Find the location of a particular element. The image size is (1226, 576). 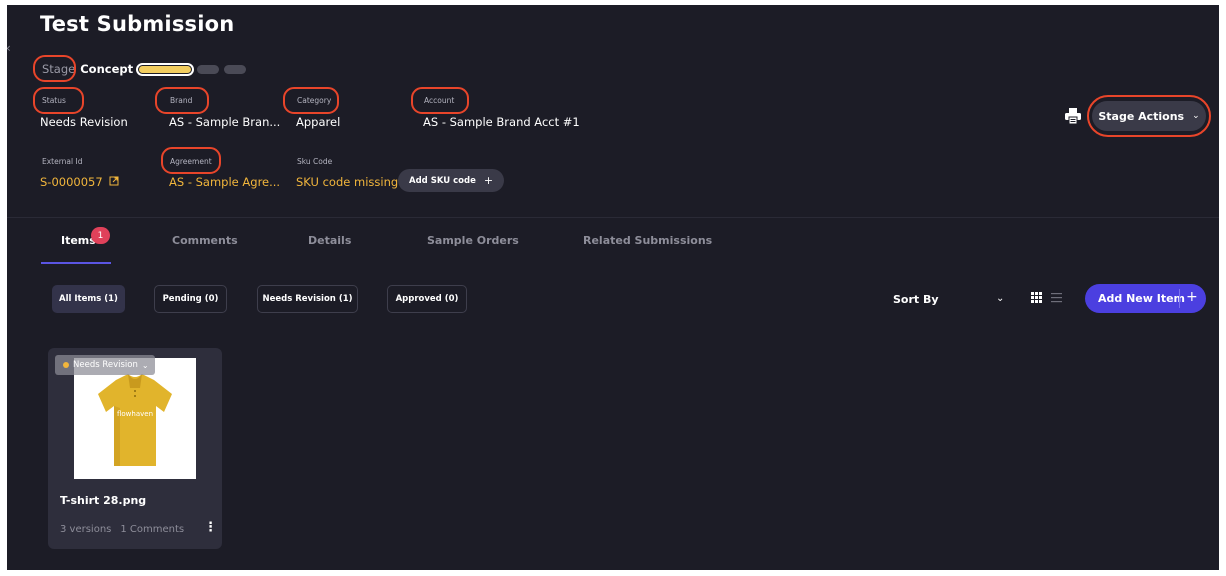

page-title: Test Submission is located at coordinates (137, 24).